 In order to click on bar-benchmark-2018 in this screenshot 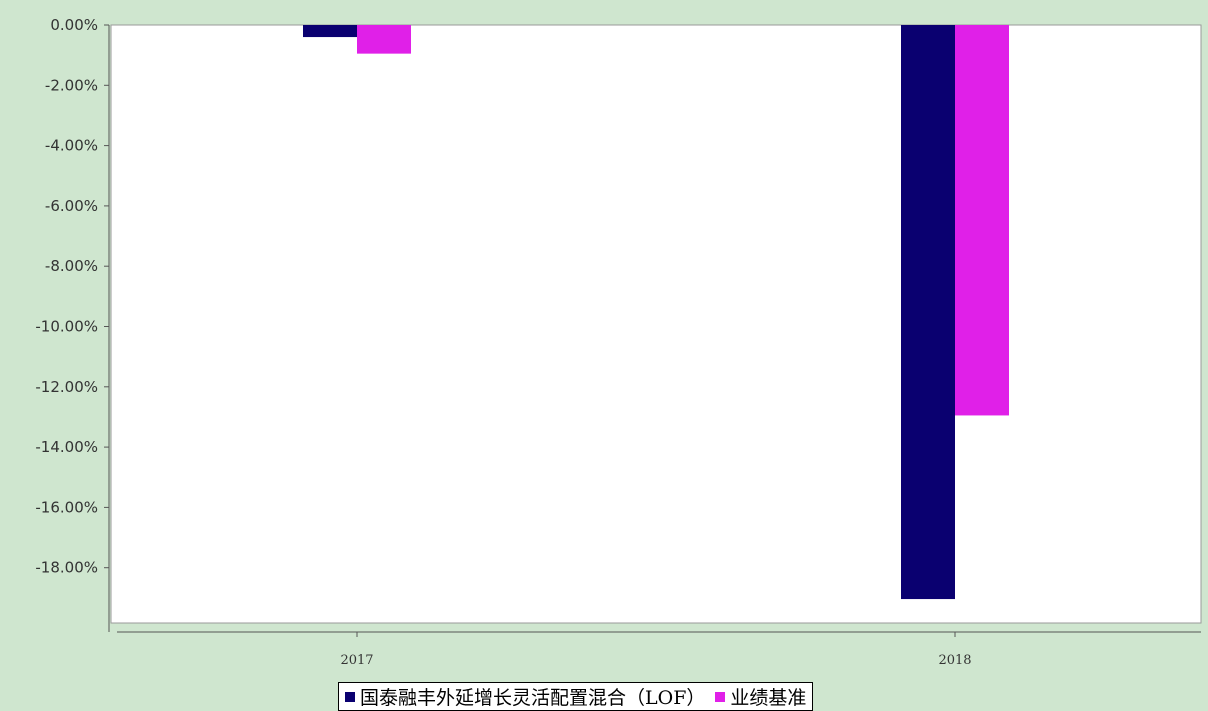, I will do `click(982, 220)`.